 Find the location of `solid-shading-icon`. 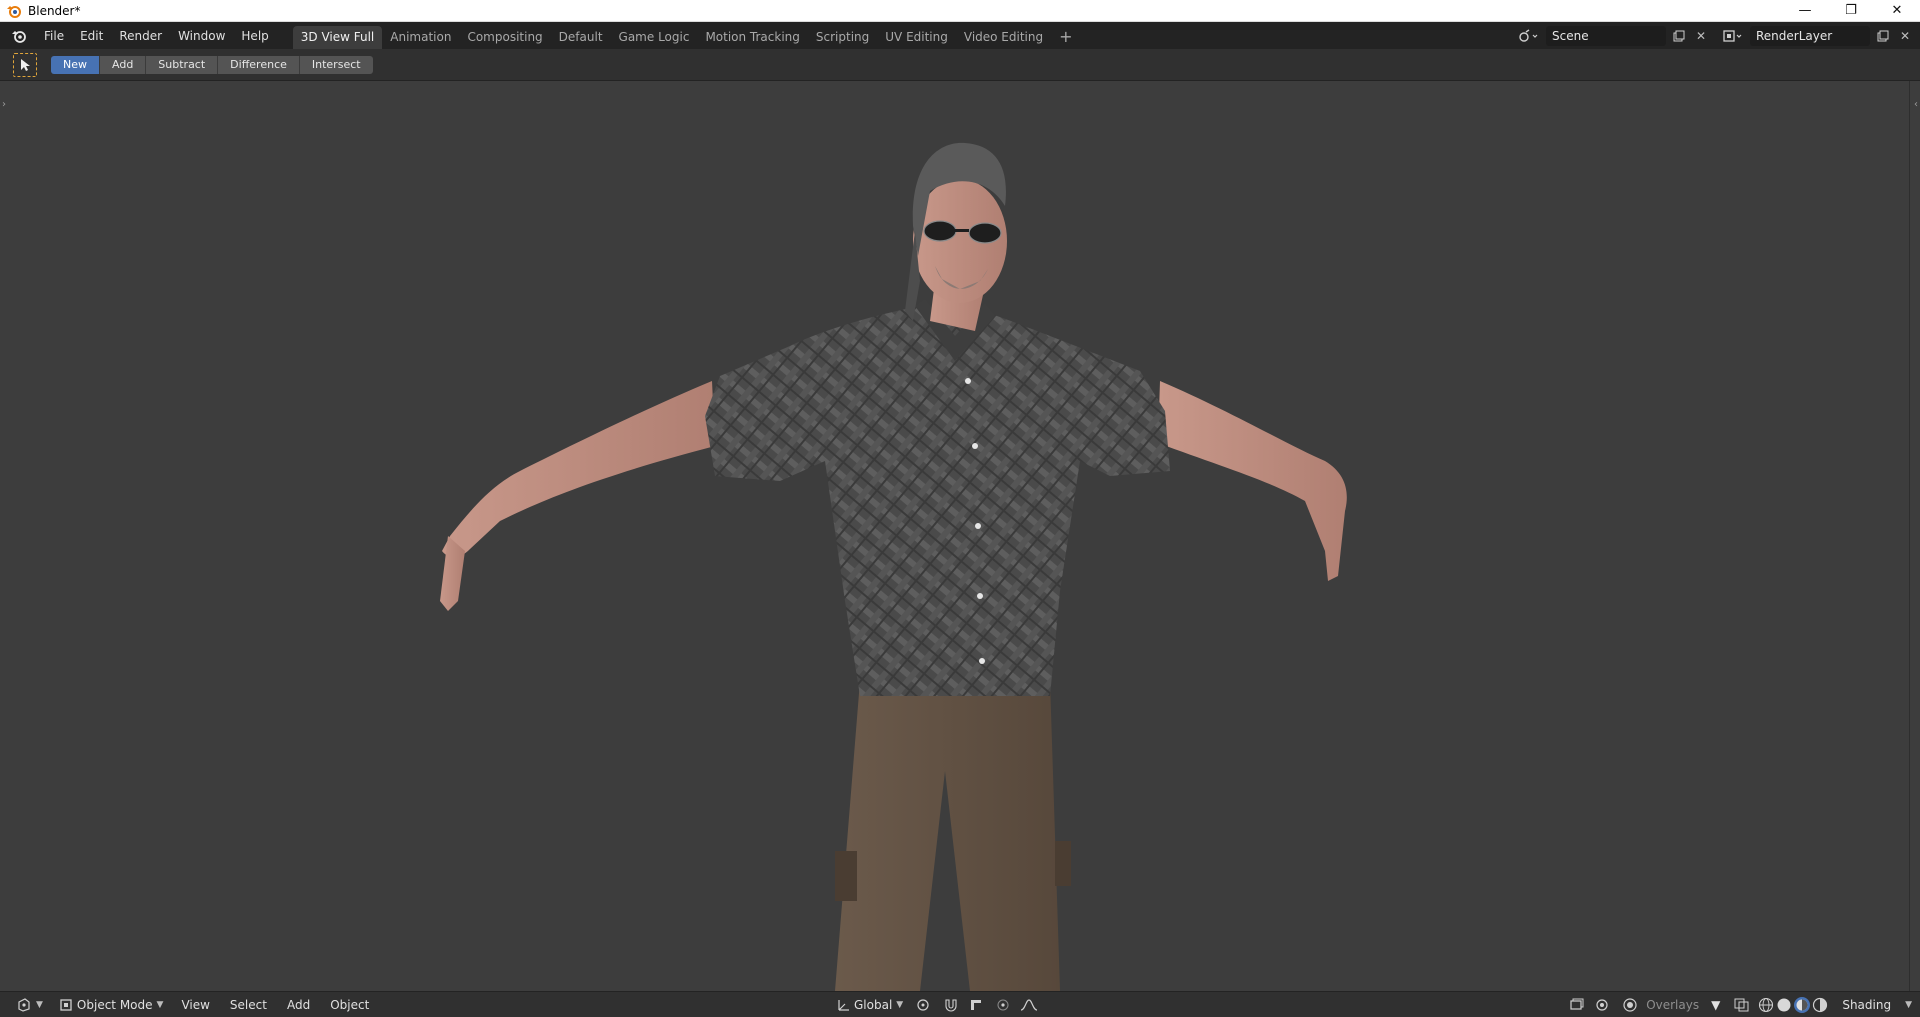

solid-shading-icon is located at coordinates (1784, 1005).